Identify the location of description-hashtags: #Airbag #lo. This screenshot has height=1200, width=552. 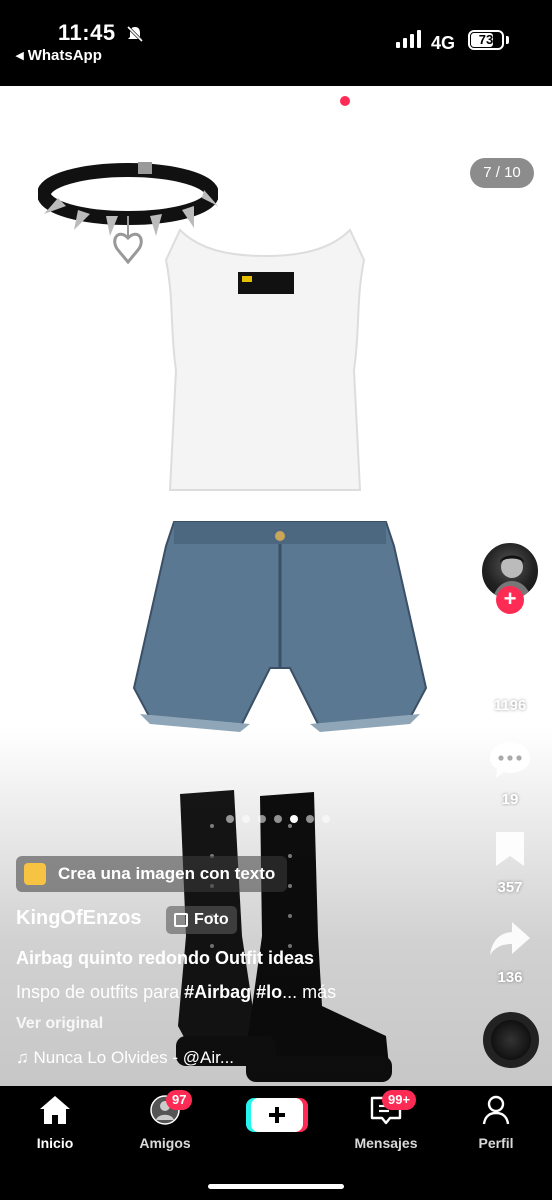
(233, 992).